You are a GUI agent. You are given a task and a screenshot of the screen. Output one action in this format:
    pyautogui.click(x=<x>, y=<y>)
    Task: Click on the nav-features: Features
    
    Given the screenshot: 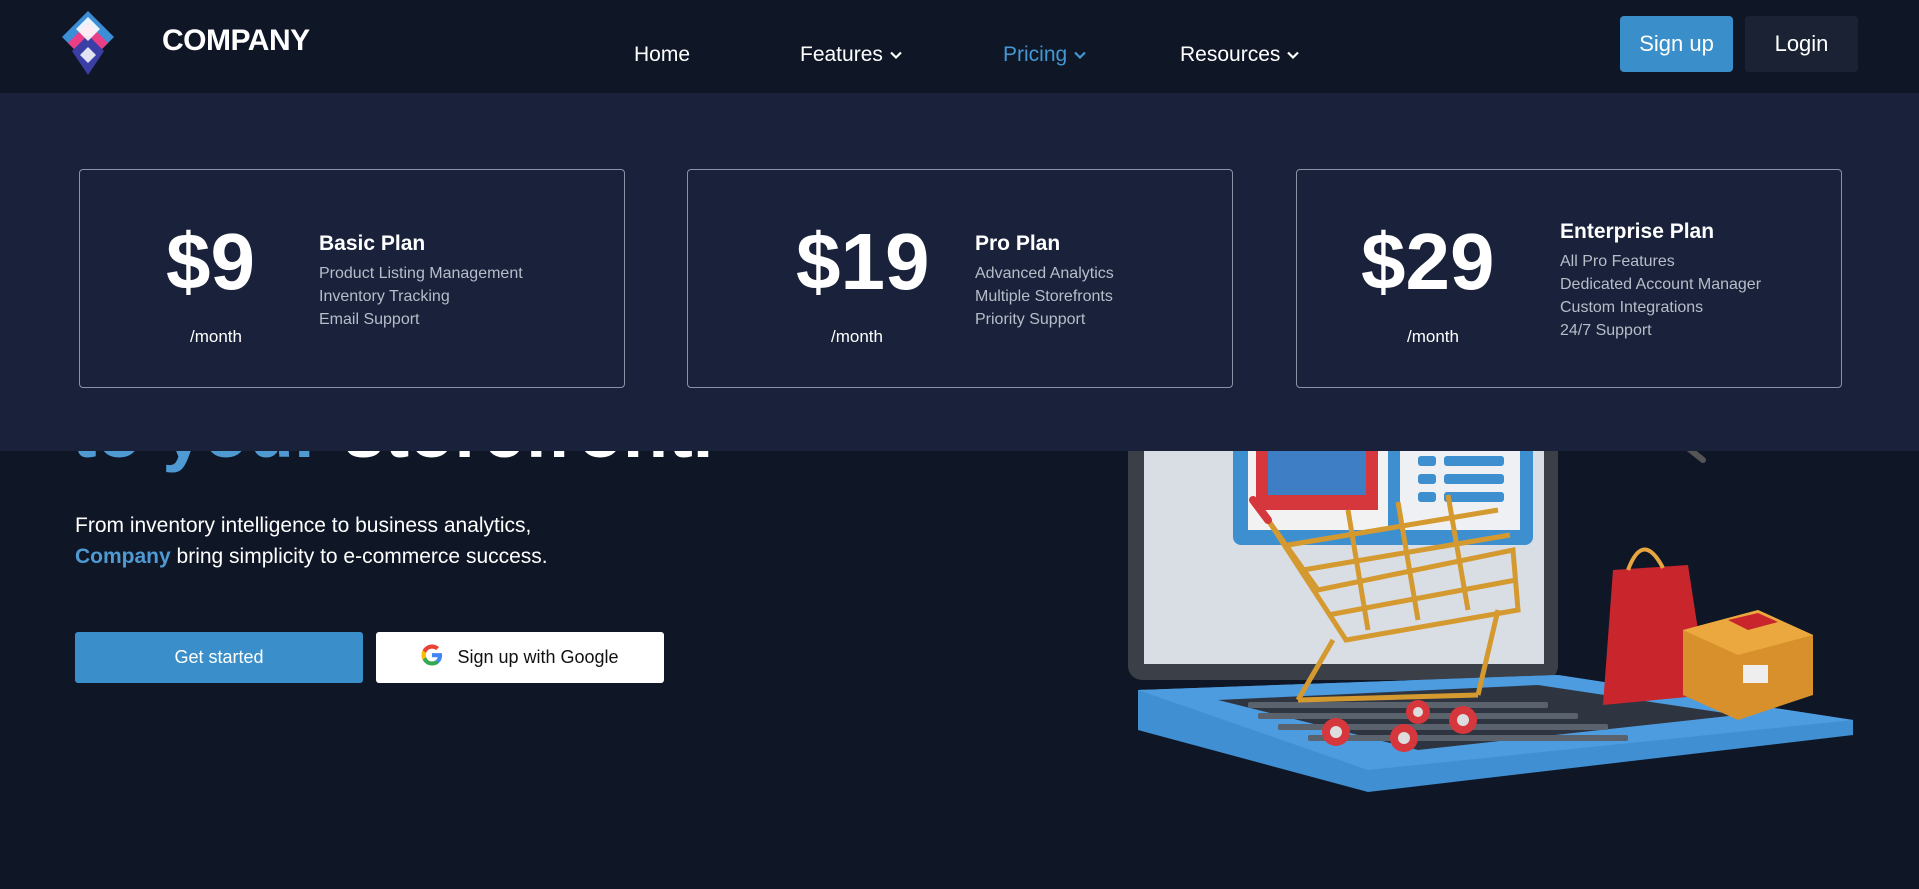 What is the action you would take?
    pyautogui.click(x=851, y=55)
    